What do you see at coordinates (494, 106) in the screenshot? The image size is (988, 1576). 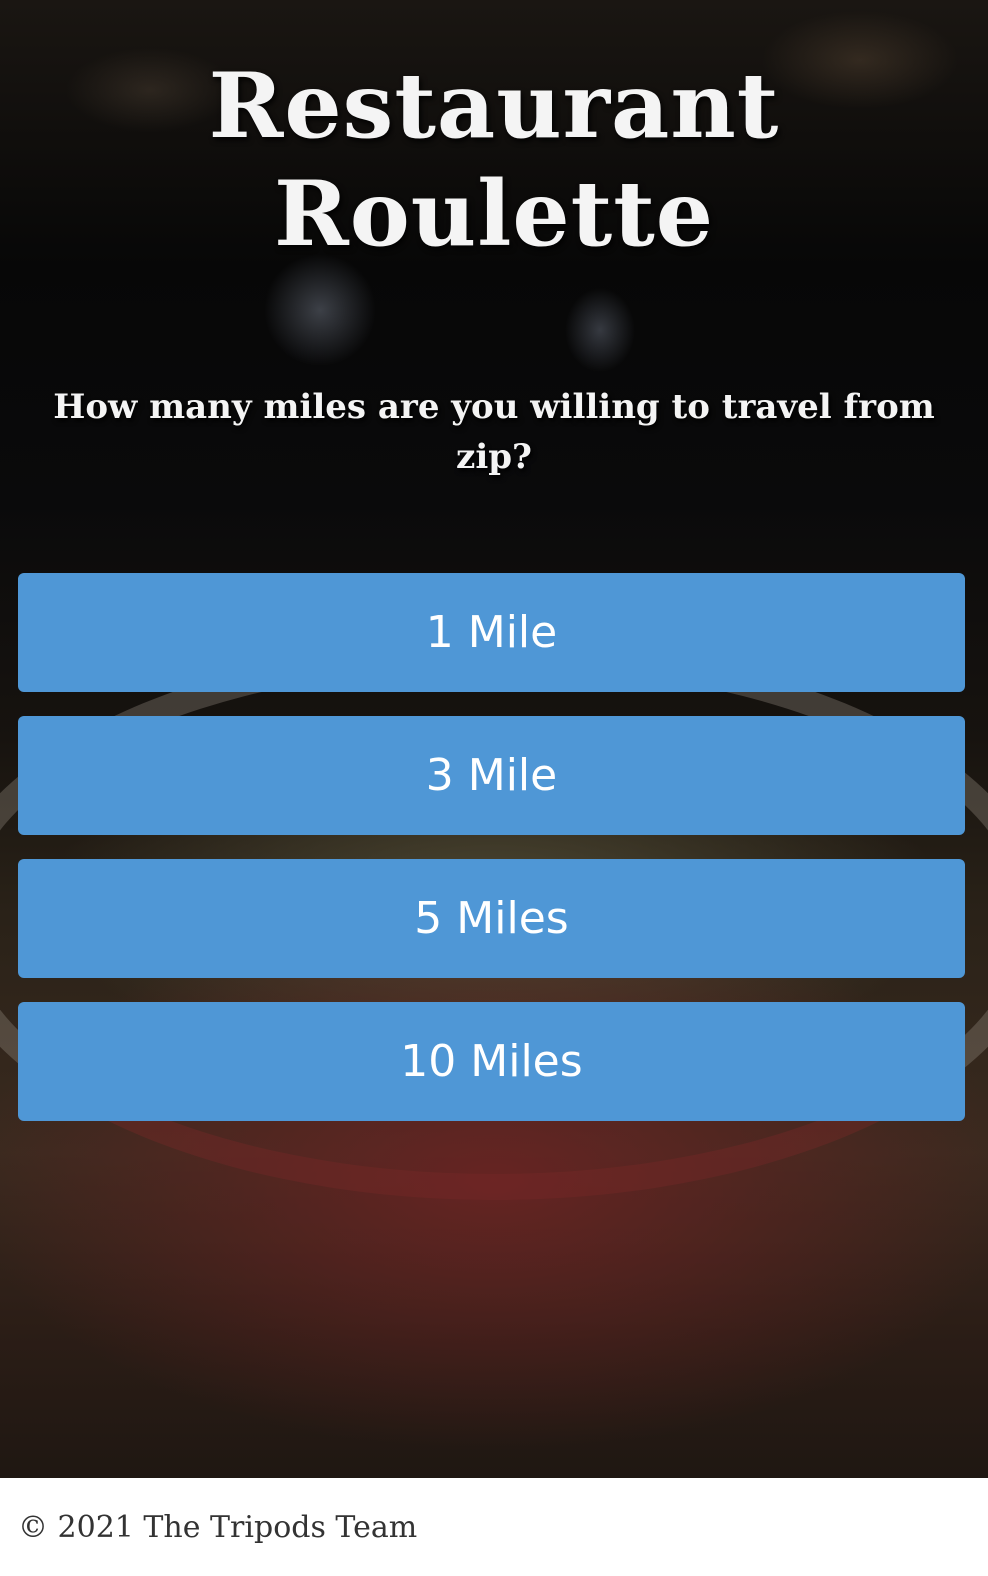 I see `title-line-1: Restaurant` at bounding box center [494, 106].